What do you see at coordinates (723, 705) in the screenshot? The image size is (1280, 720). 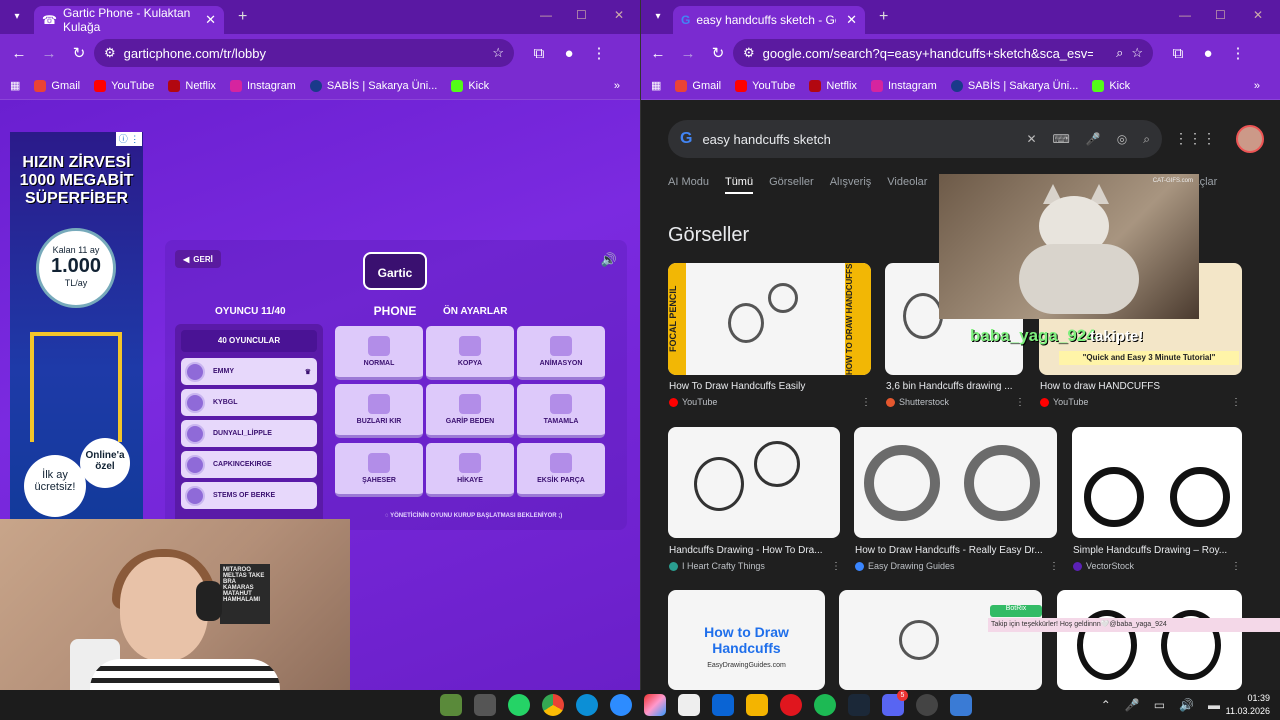 I see `outlook-icon` at bounding box center [723, 705].